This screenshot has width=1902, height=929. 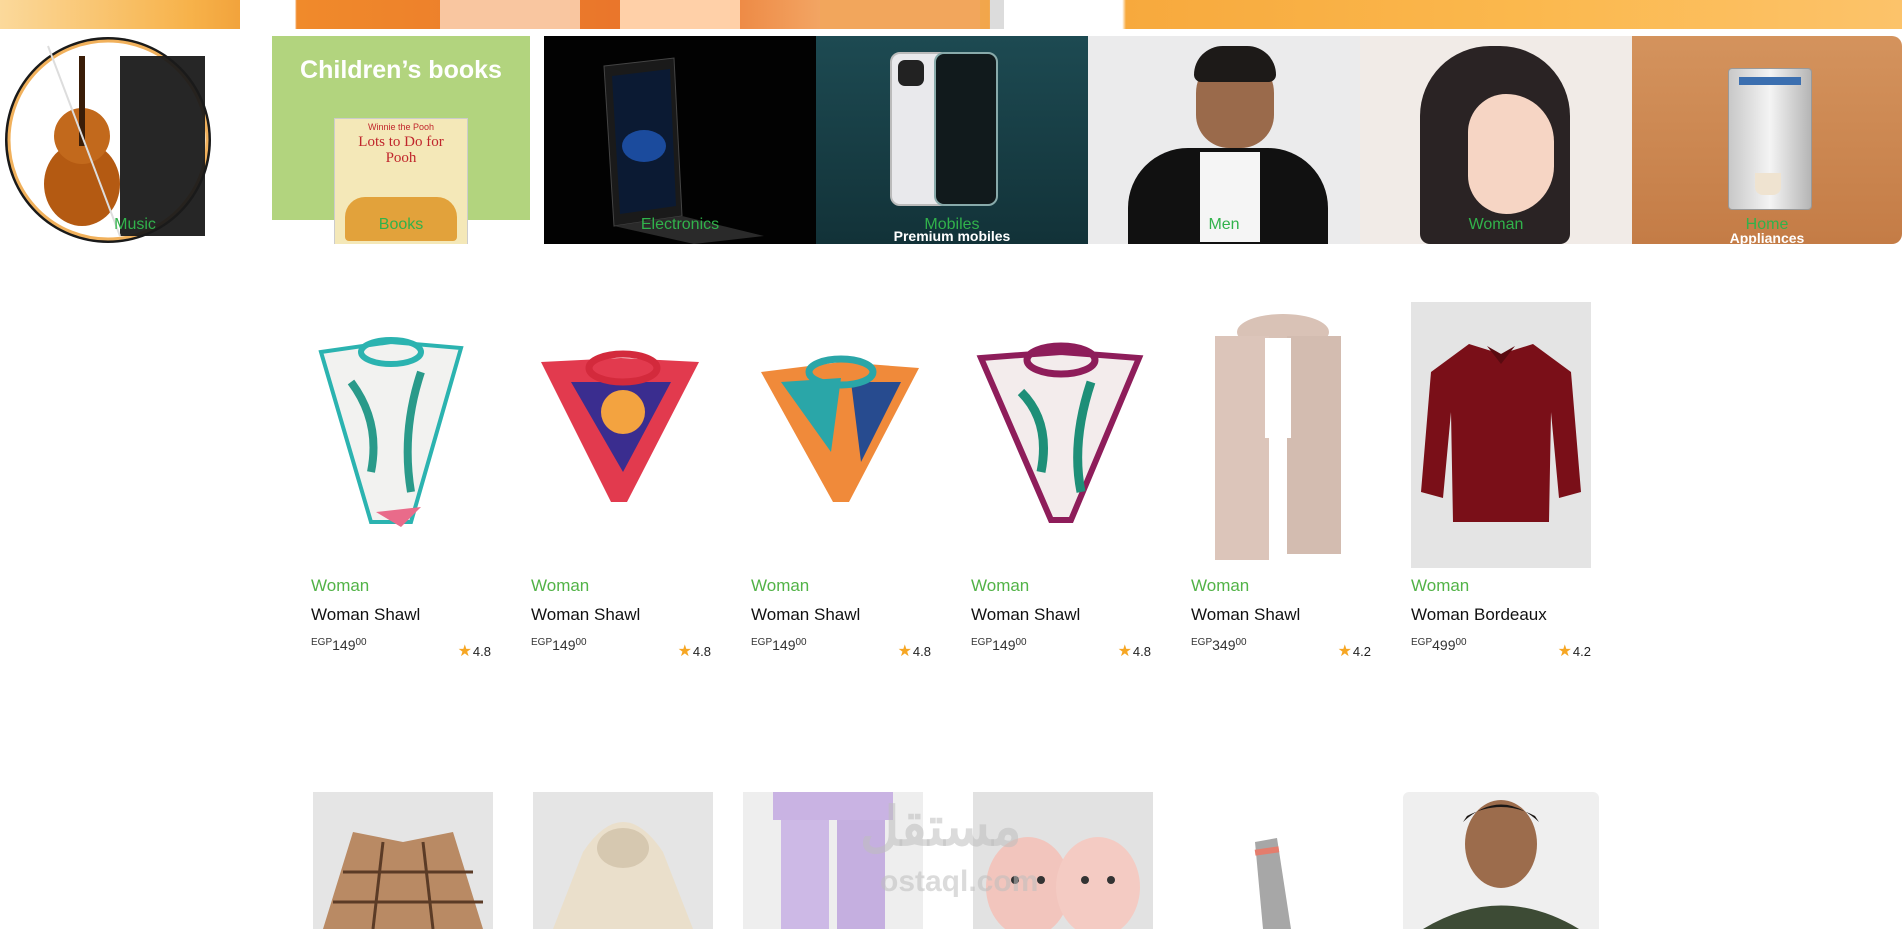 What do you see at coordinates (952, 224) in the screenshot?
I see `category-label: Mobiles` at bounding box center [952, 224].